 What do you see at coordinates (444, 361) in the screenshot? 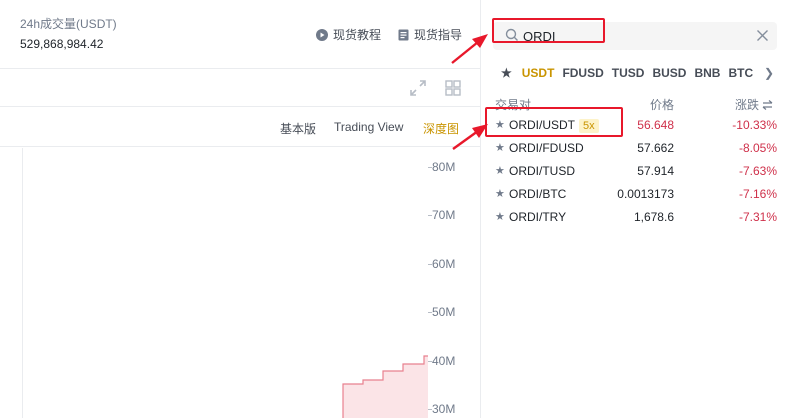
I see `y-tick-label: 40M` at bounding box center [444, 361].